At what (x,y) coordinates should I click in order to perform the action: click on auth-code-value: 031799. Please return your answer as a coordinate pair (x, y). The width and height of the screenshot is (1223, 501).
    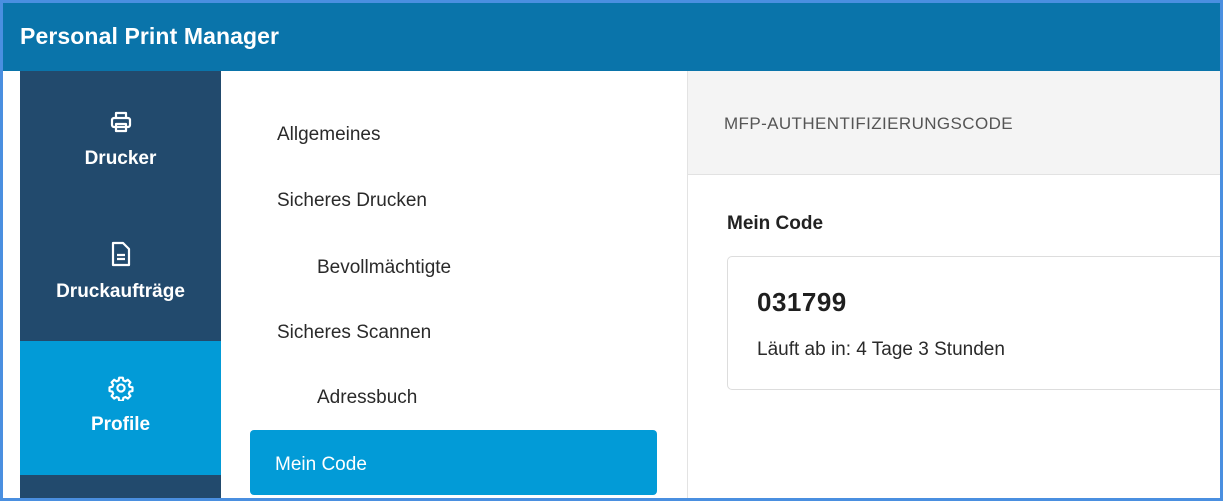
    Looking at the image, I should click on (802, 302).